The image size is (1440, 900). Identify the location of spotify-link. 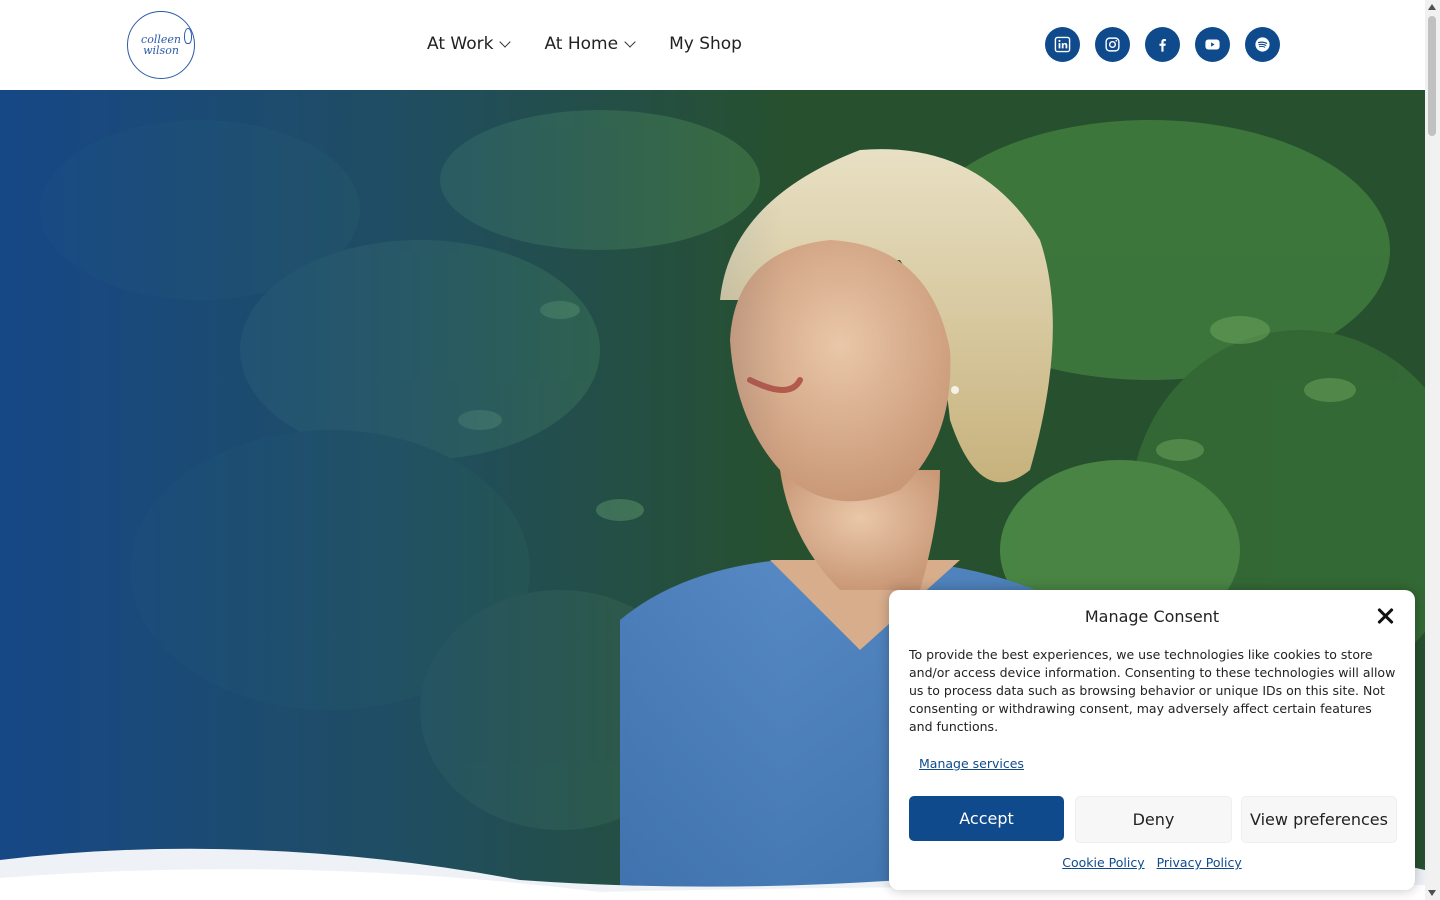
(1262, 44).